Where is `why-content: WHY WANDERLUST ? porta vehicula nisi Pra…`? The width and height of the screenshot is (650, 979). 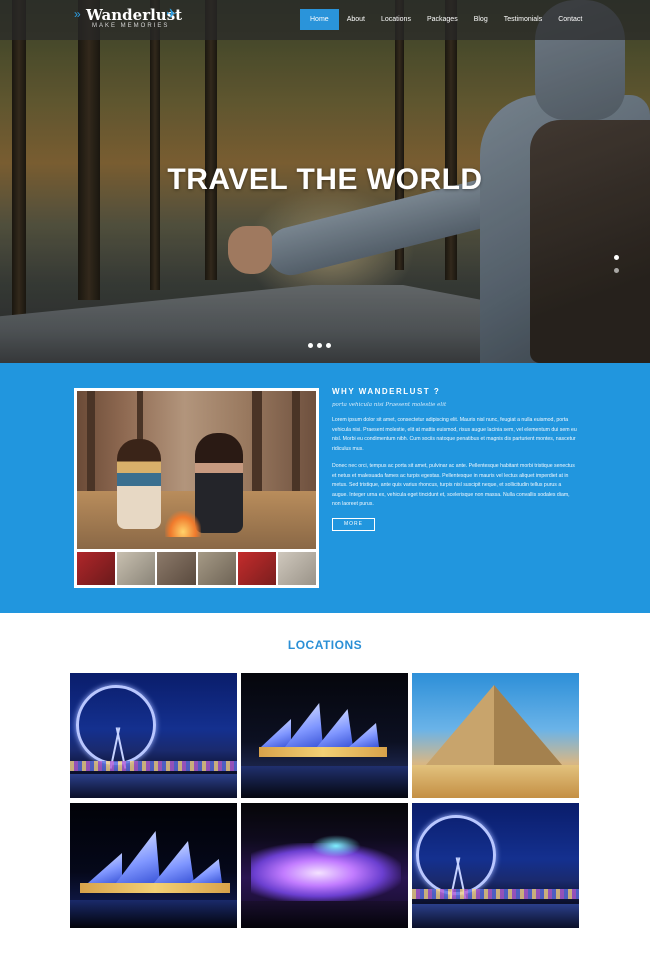 why-content: WHY WANDERLUST ? porta vehicula nisi Pra… is located at coordinates (454, 459).